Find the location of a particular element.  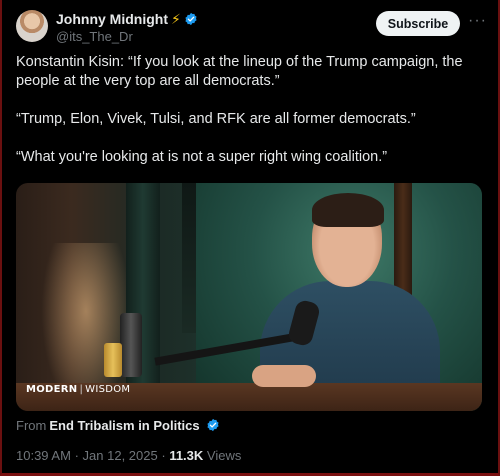

tweet-time: 10:39 AM is located at coordinates (43, 455).